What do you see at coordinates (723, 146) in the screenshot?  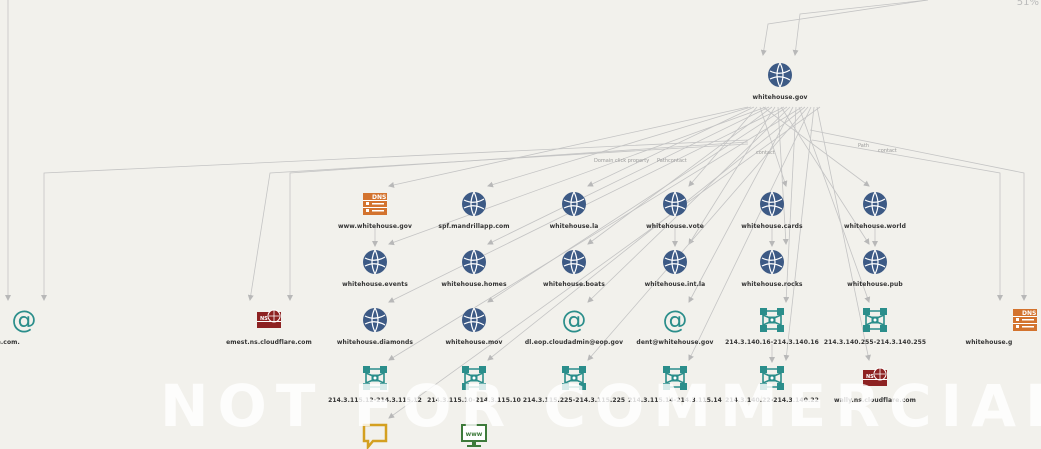 I see `edge-n_vote` at bounding box center [723, 146].